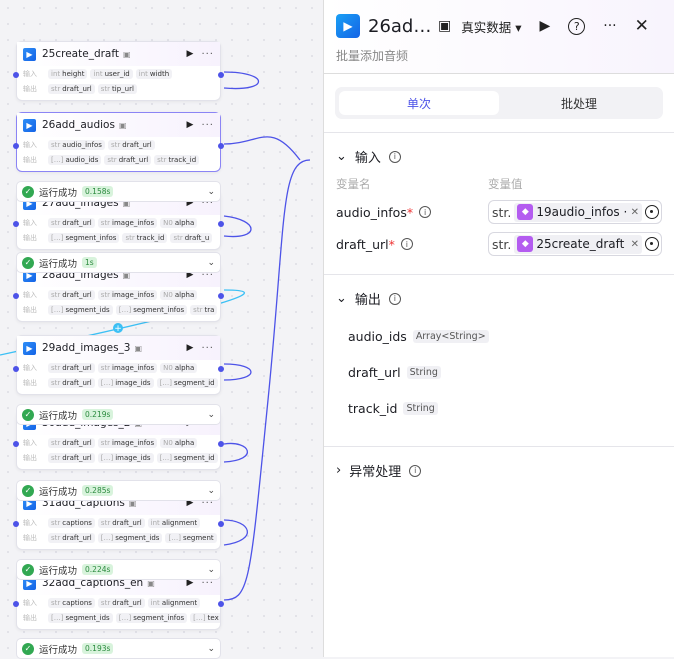 The width and height of the screenshot is (674, 659). I want to click on type-prefix: str., so click(502, 244).